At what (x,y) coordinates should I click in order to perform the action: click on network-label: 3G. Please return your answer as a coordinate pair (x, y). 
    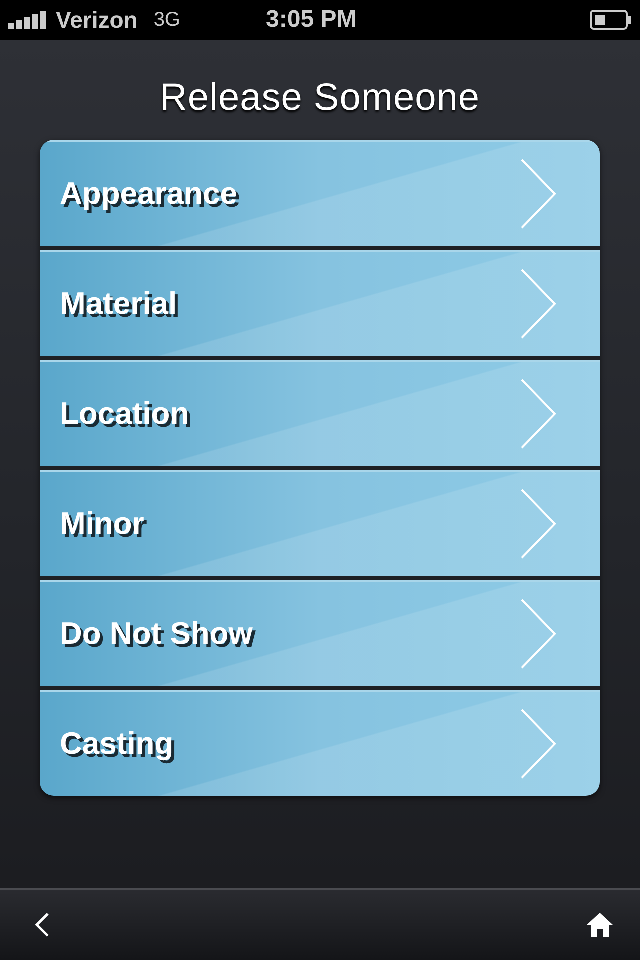
    Looking at the image, I should click on (167, 20).